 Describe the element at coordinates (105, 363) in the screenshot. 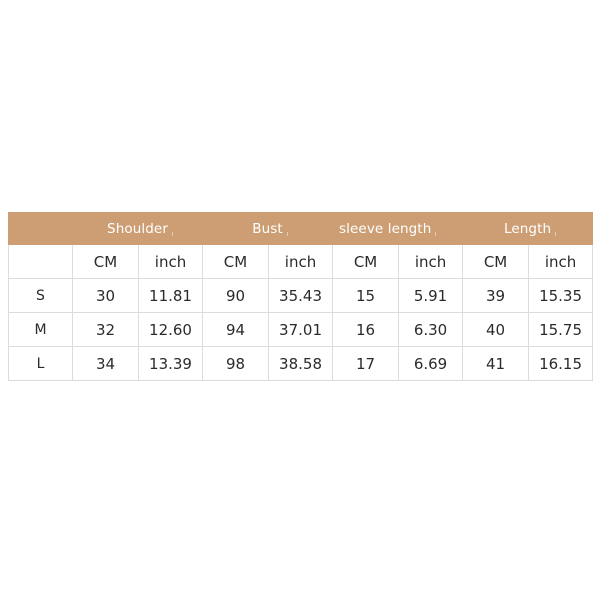

I see `cell-shoulder-cm: 34` at that location.